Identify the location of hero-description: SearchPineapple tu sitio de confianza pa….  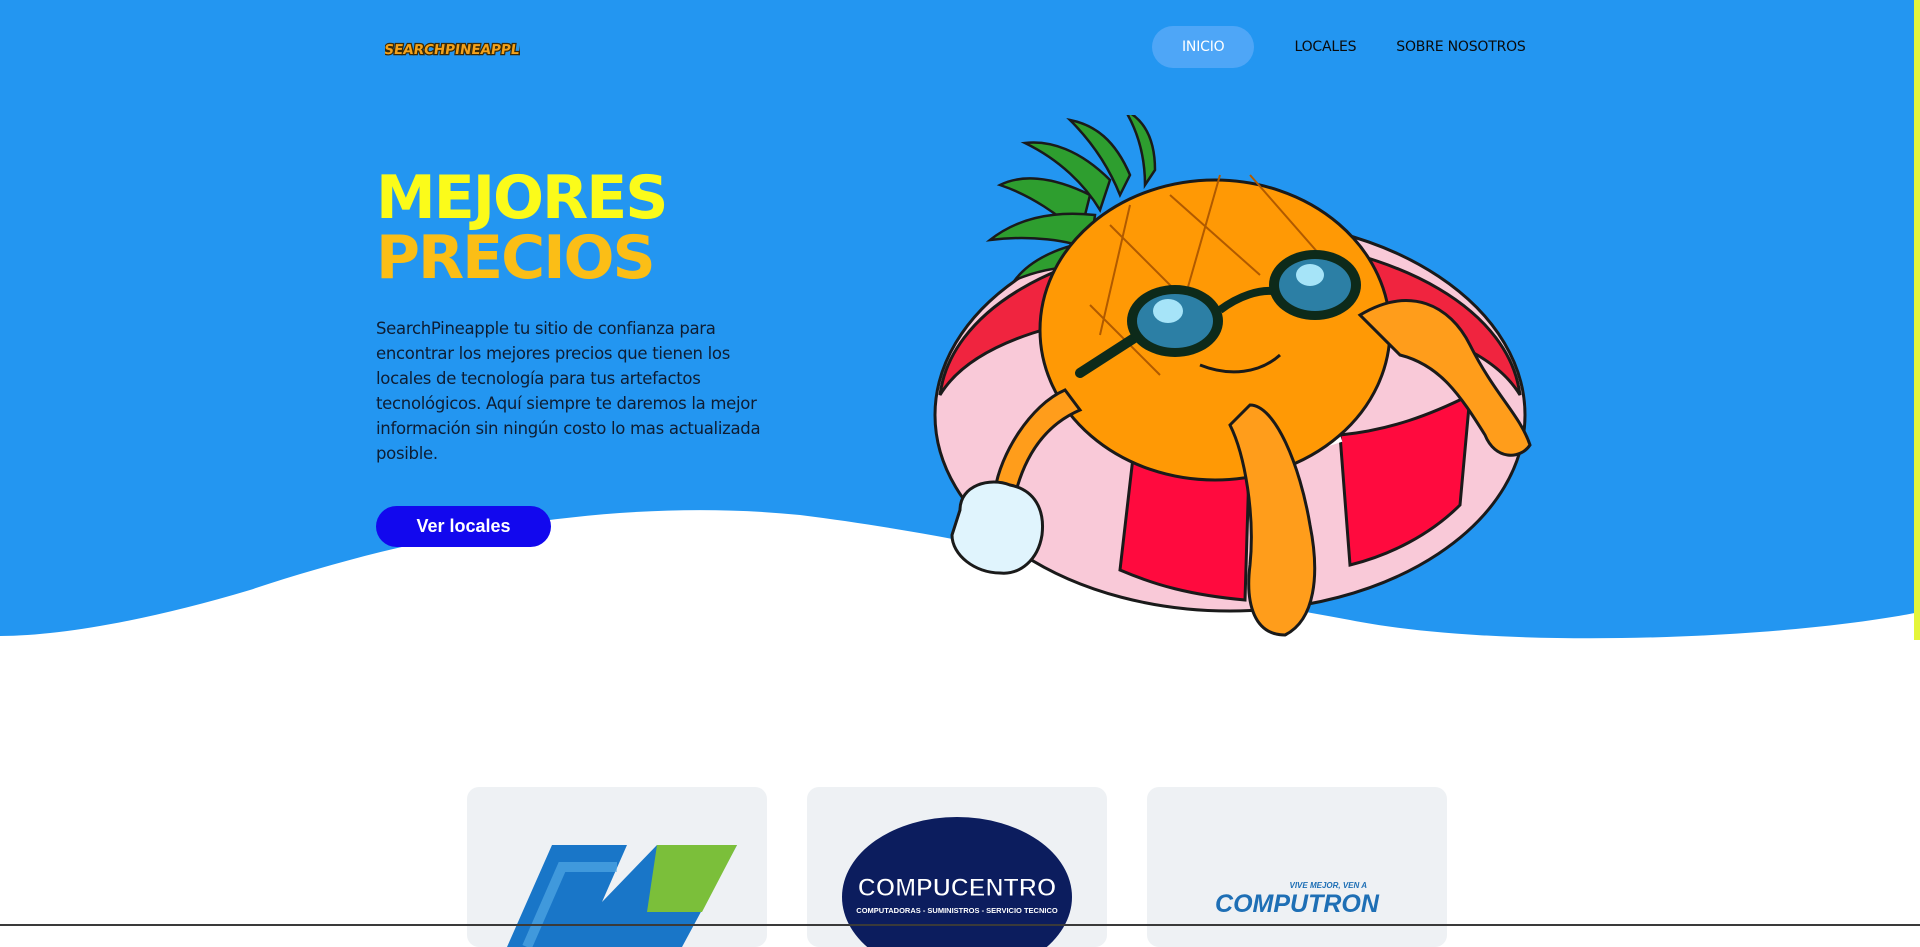
(568, 391).